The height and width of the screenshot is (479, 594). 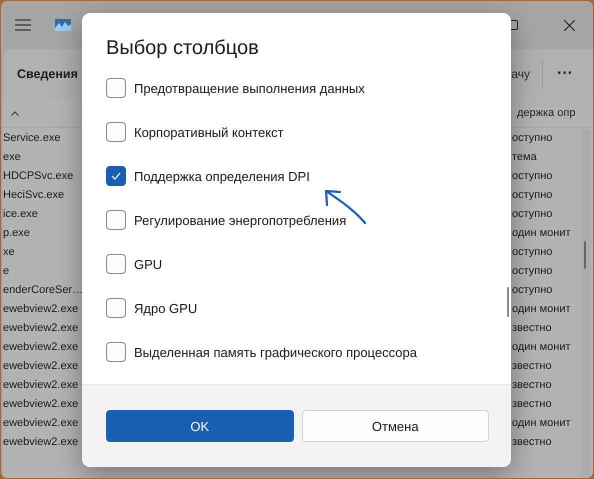 What do you see at coordinates (222, 176) in the screenshot?
I see `option-label: Поддержка определения DPI` at bounding box center [222, 176].